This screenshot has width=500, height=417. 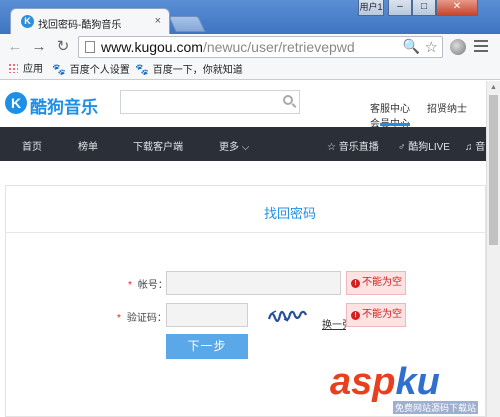 What do you see at coordinates (250, 70) in the screenshot?
I see `bookmarks-bar: 应用 🐾 百度个人设置 🐾 百度一下，你就知道` at bounding box center [250, 70].